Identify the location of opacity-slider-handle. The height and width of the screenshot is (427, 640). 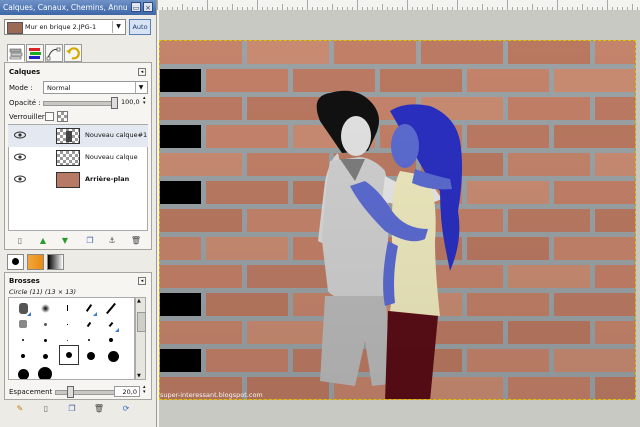
(114, 103).